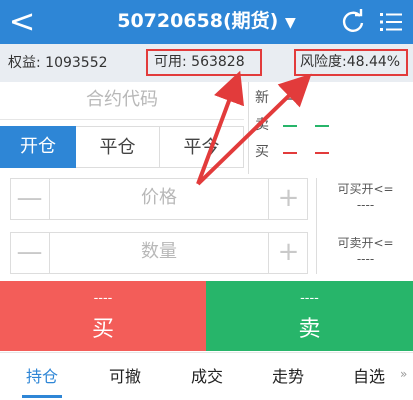 The width and height of the screenshot is (413, 400). What do you see at coordinates (365, 205) in the screenshot?
I see `can-buy-value: ----` at bounding box center [365, 205].